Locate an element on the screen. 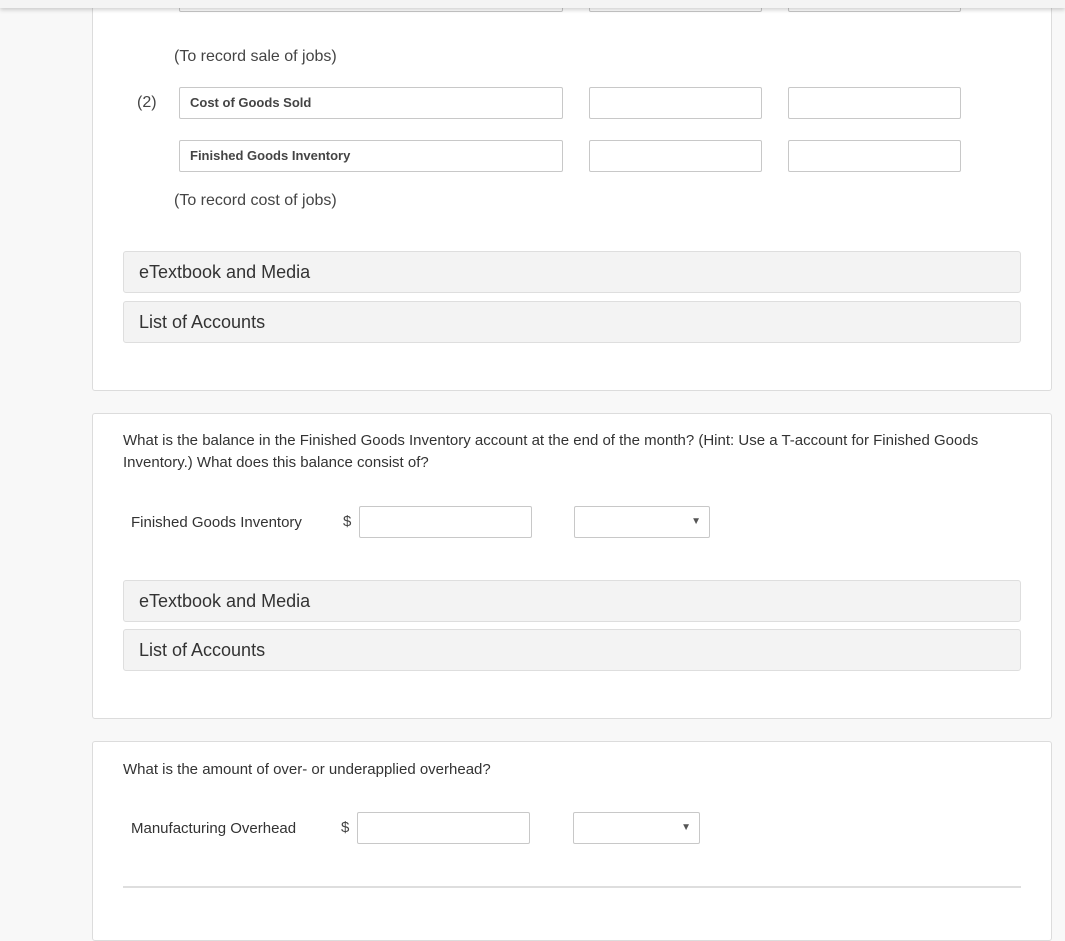 The image size is (1065, 941). entry-note-cost: (To record cost of jobs) is located at coordinates (255, 200).